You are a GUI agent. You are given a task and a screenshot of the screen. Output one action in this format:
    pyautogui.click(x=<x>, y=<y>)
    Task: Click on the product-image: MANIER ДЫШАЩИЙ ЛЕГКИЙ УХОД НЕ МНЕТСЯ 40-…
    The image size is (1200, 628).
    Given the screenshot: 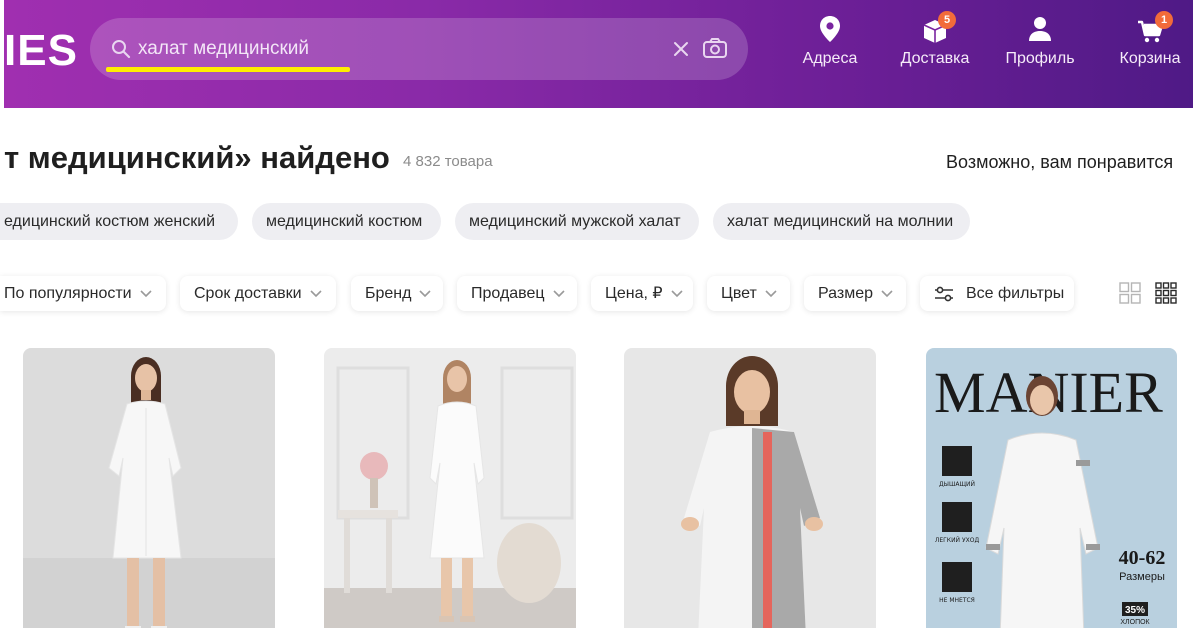 What is the action you would take?
    pyautogui.click(x=1051, y=488)
    